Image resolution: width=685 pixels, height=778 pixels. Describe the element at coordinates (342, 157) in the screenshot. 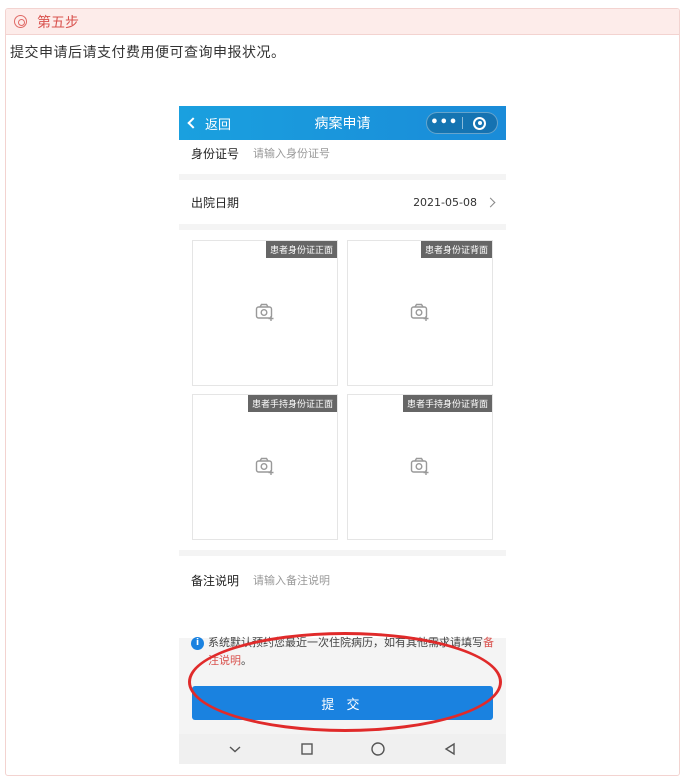

I see `id-number-field: 身份证号 请输入身份证号` at that location.